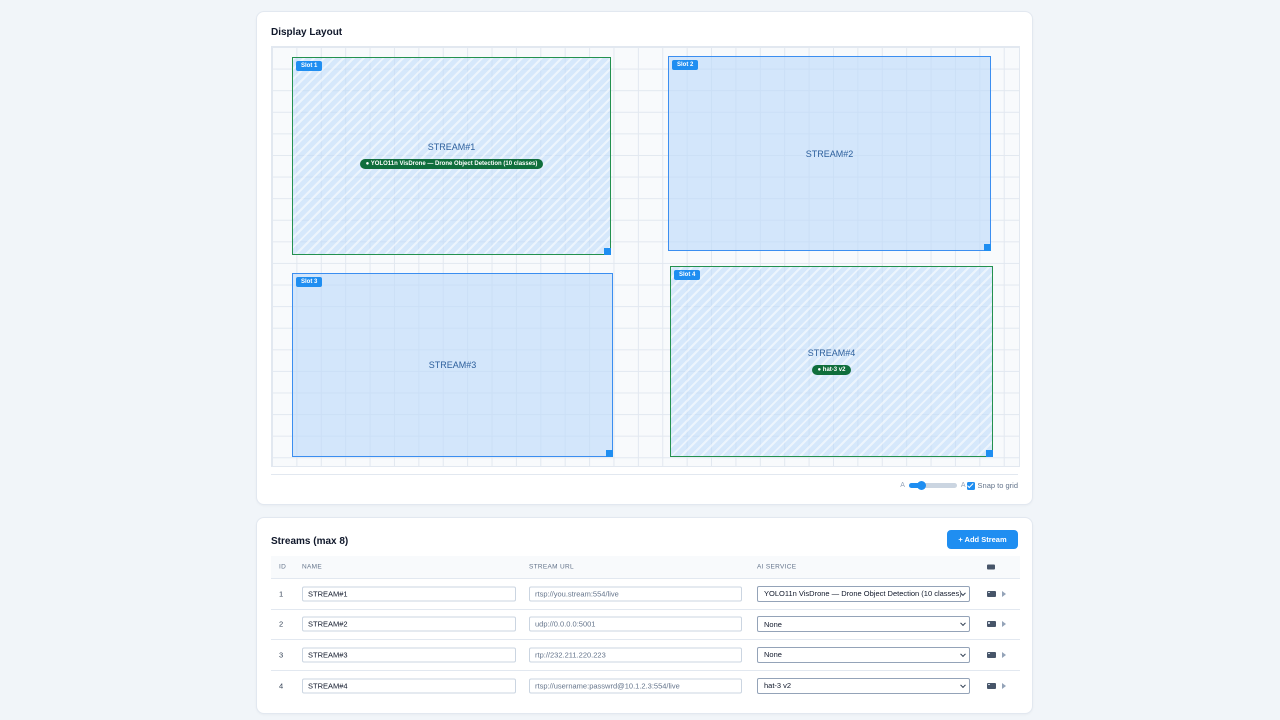 Image resolution: width=1280 pixels, height=720 pixels. Describe the element at coordinates (281, 624) in the screenshot. I see `row-id: 2` at that location.